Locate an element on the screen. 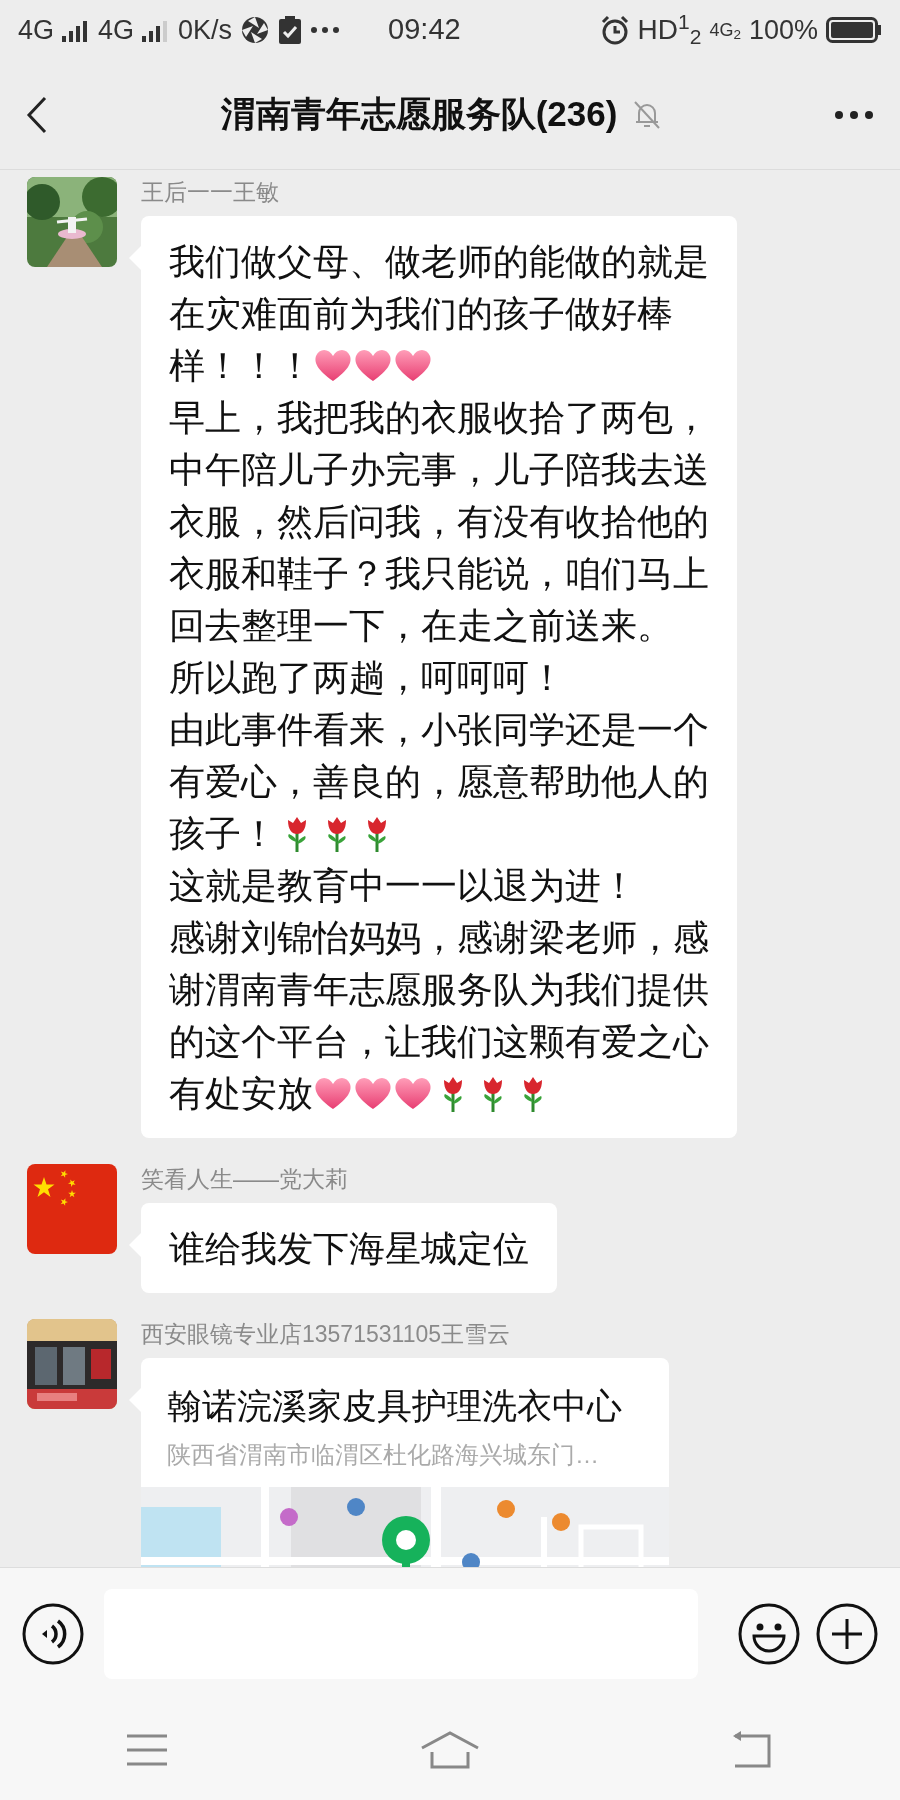 The height and width of the screenshot is (1800, 900). message-text: 有处安放 is located at coordinates (241, 1094).